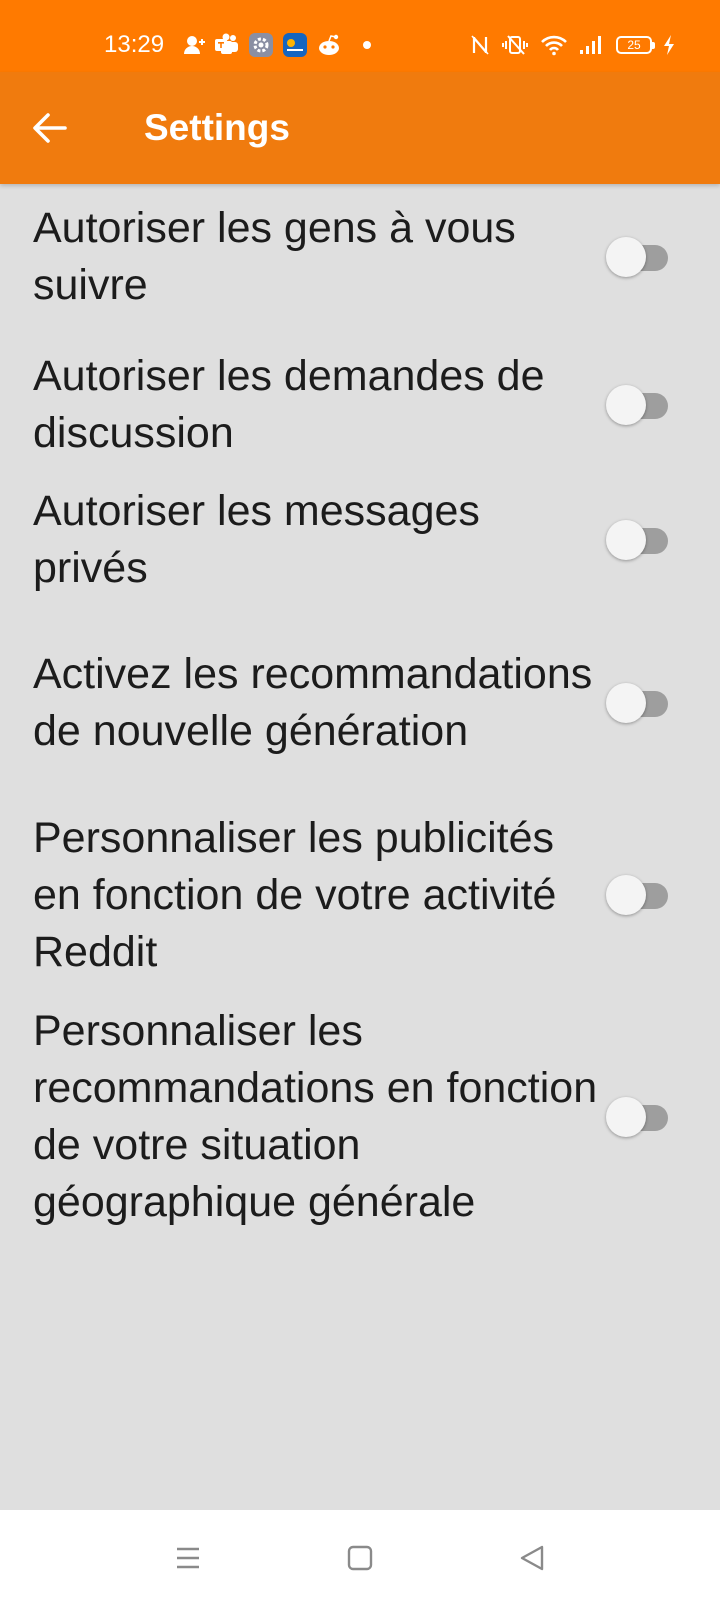  What do you see at coordinates (554, 45) in the screenshot?
I see `wifi-icon` at bounding box center [554, 45].